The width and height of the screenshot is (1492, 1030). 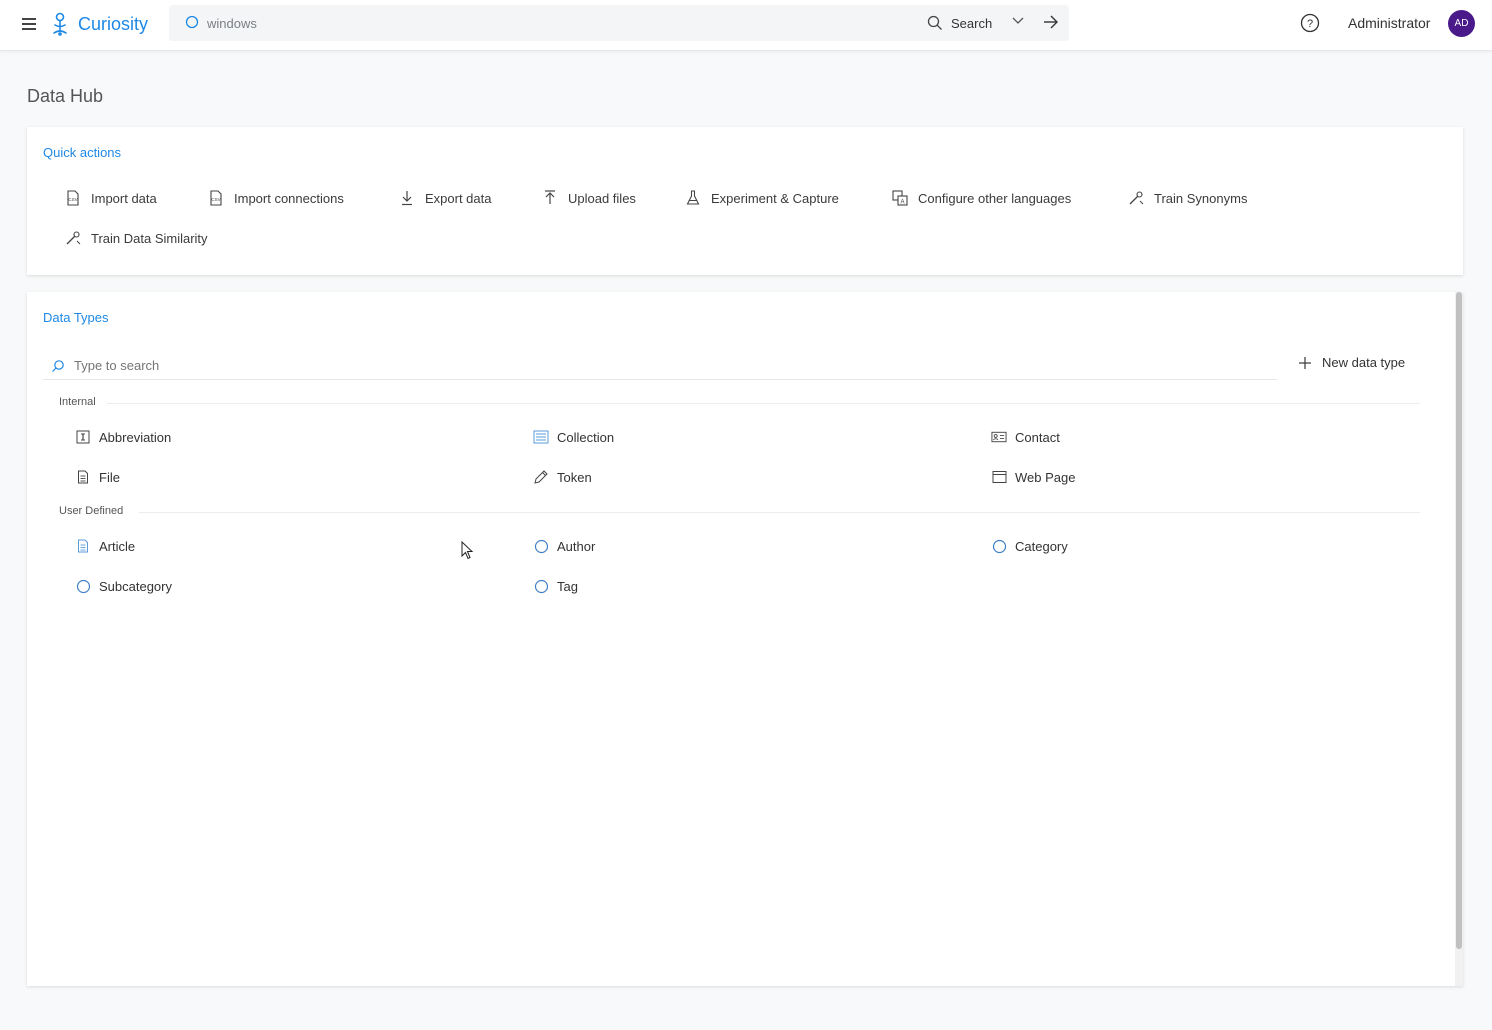 I want to click on quick-actions-title: Quick actions, so click(x=82, y=152).